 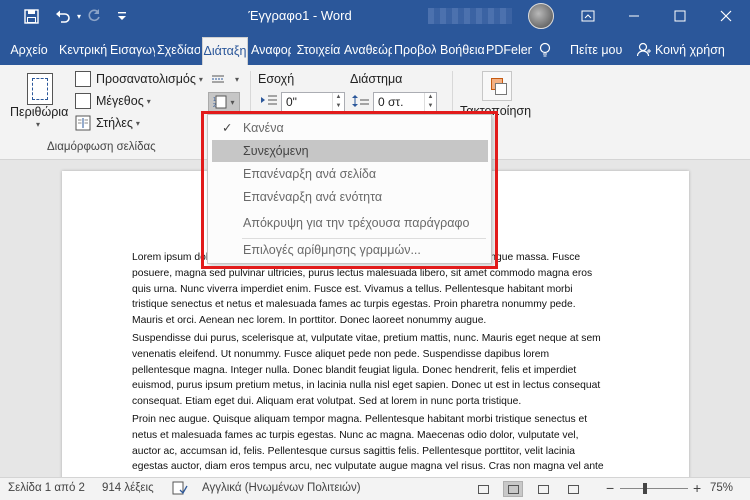 I want to click on line-numbers-button: 12 ▾, so click(x=224, y=102).